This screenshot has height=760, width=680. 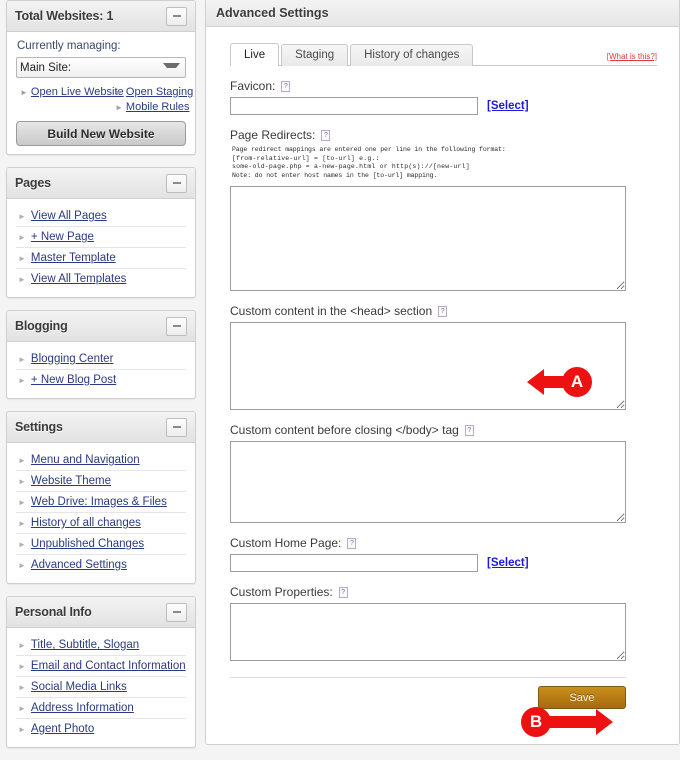 What do you see at coordinates (53, 612) in the screenshot?
I see `panel-title-personal-info: Personal Info` at bounding box center [53, 612].